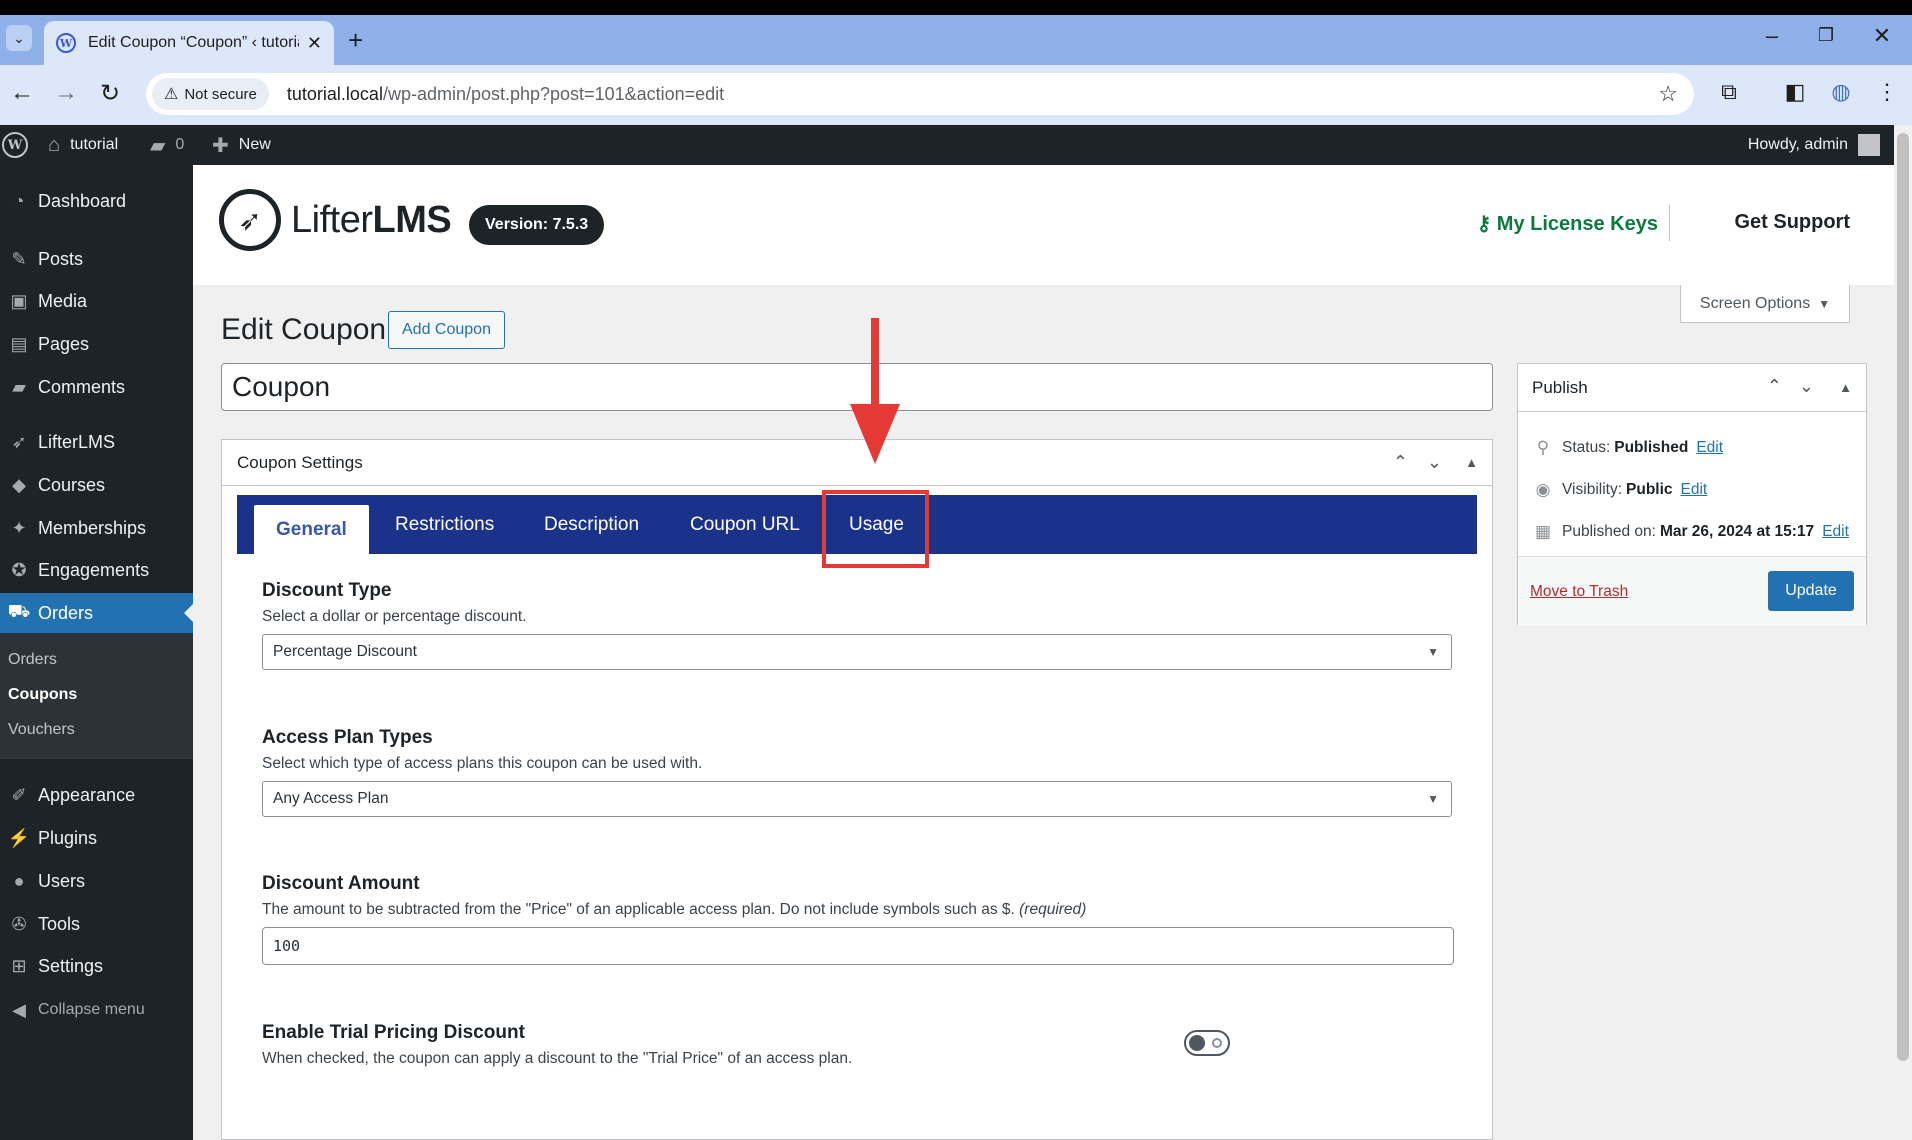 The height and width of the screenshot is (1140, 1912). What do you see at coordinates (1668, 94) in the screenshot?
I see `bookmark-star-icon: ☆` at bounding box center [1668, 94].